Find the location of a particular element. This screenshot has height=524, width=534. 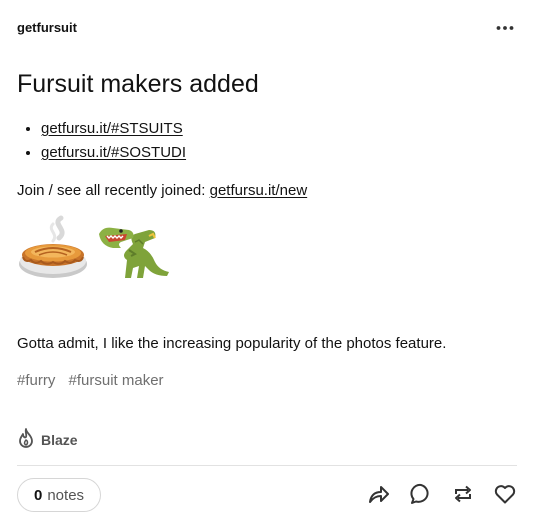

notes-label: notes is located at coordinates (66, 495).